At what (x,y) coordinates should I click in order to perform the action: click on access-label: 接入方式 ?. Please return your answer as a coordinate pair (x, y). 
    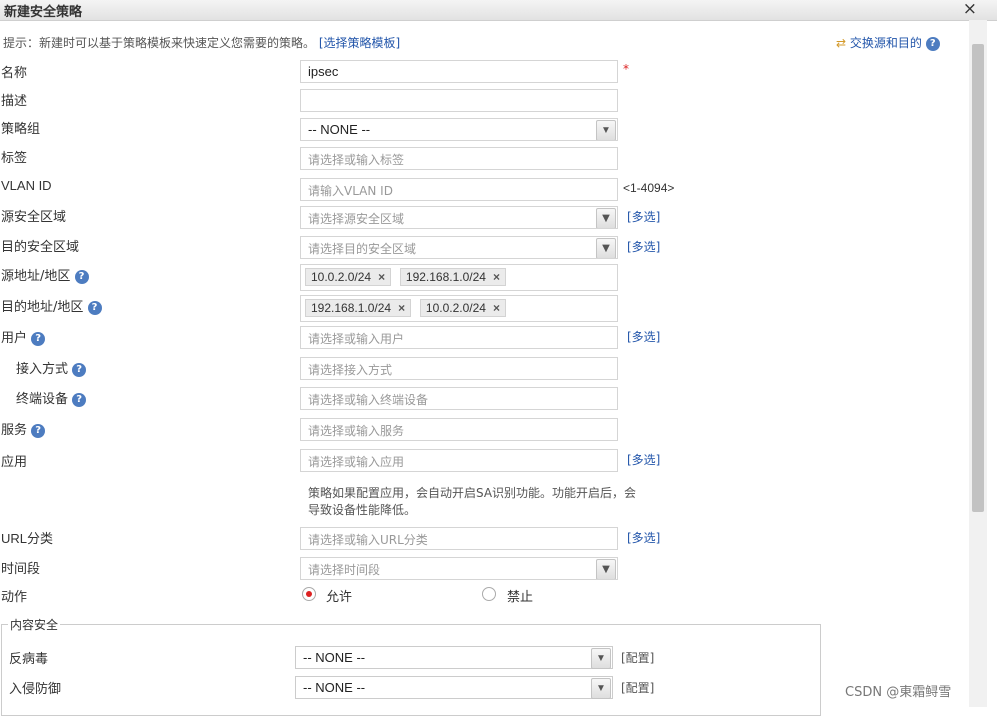
    Looking at the image, I should click on (51, 367).